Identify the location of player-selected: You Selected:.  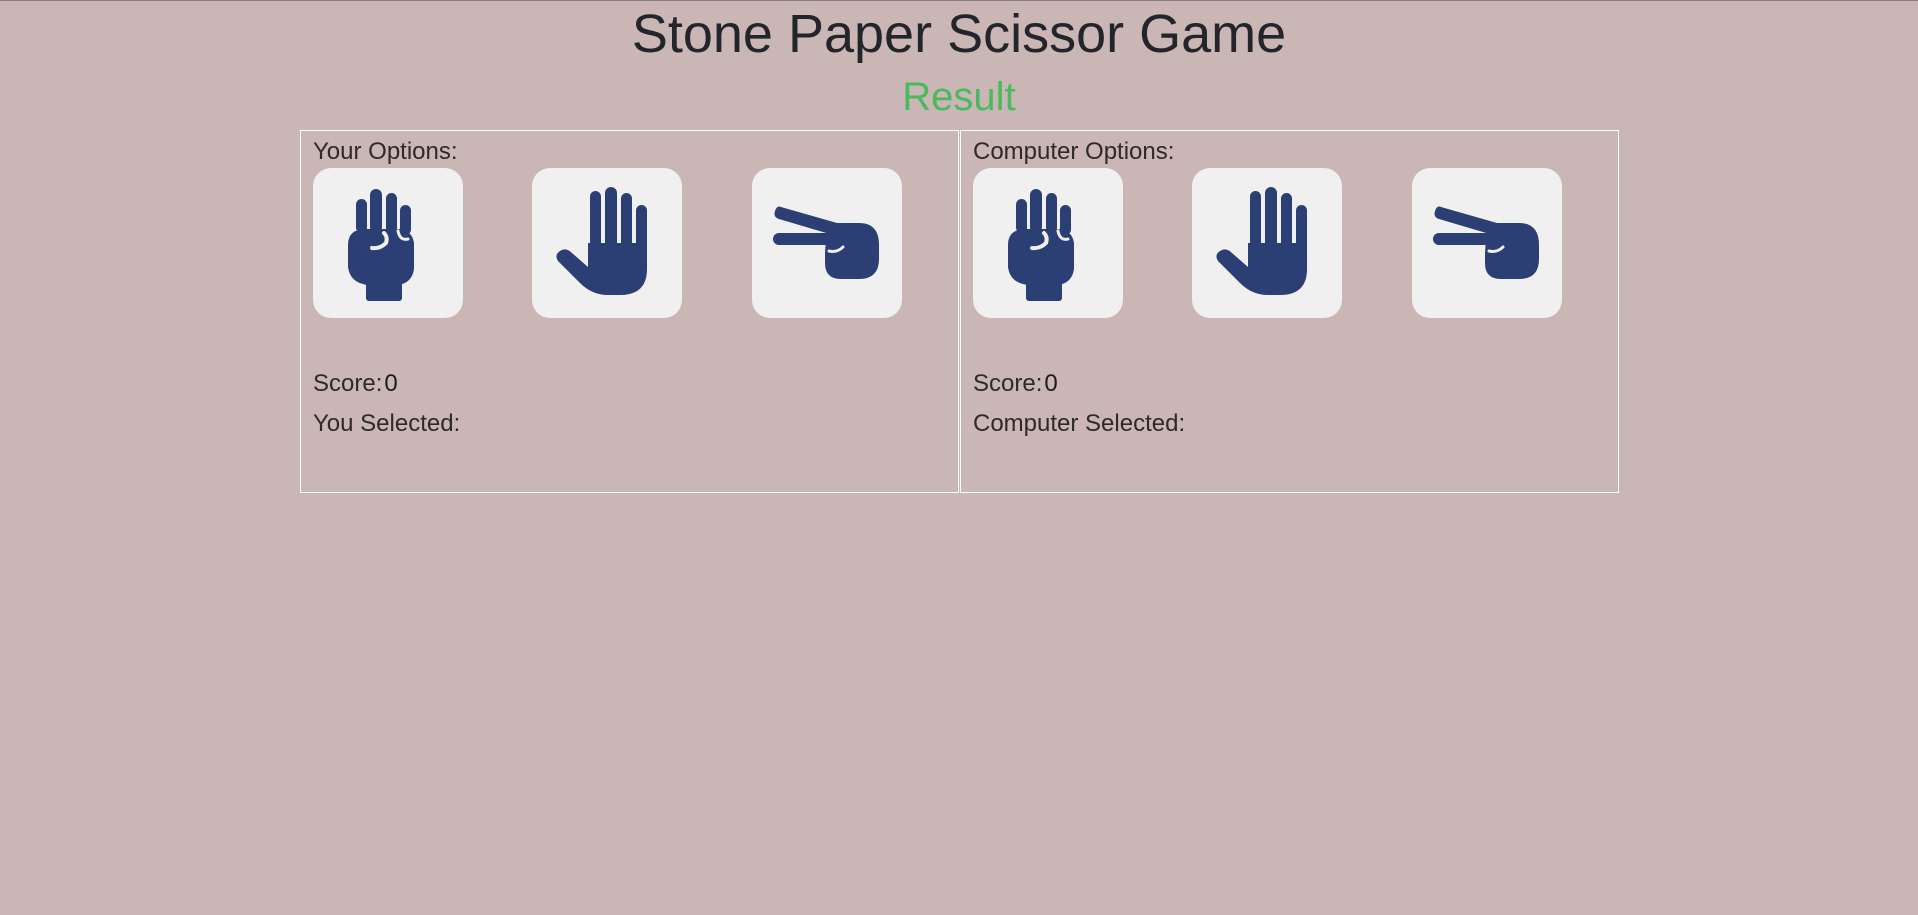
(386, 424).